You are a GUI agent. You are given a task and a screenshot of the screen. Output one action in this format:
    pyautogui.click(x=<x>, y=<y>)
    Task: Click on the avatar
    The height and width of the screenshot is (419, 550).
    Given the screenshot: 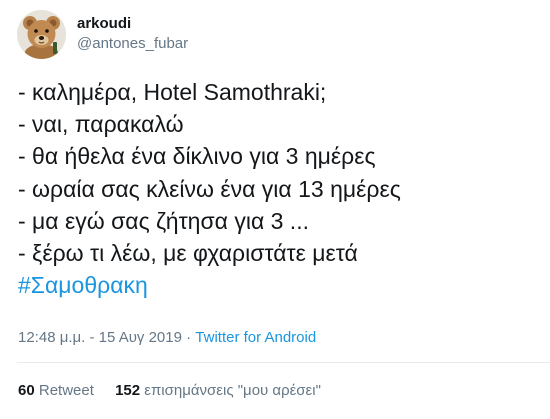 What is the action you would take?
    pyautogui.click(x=41, y=34)
    